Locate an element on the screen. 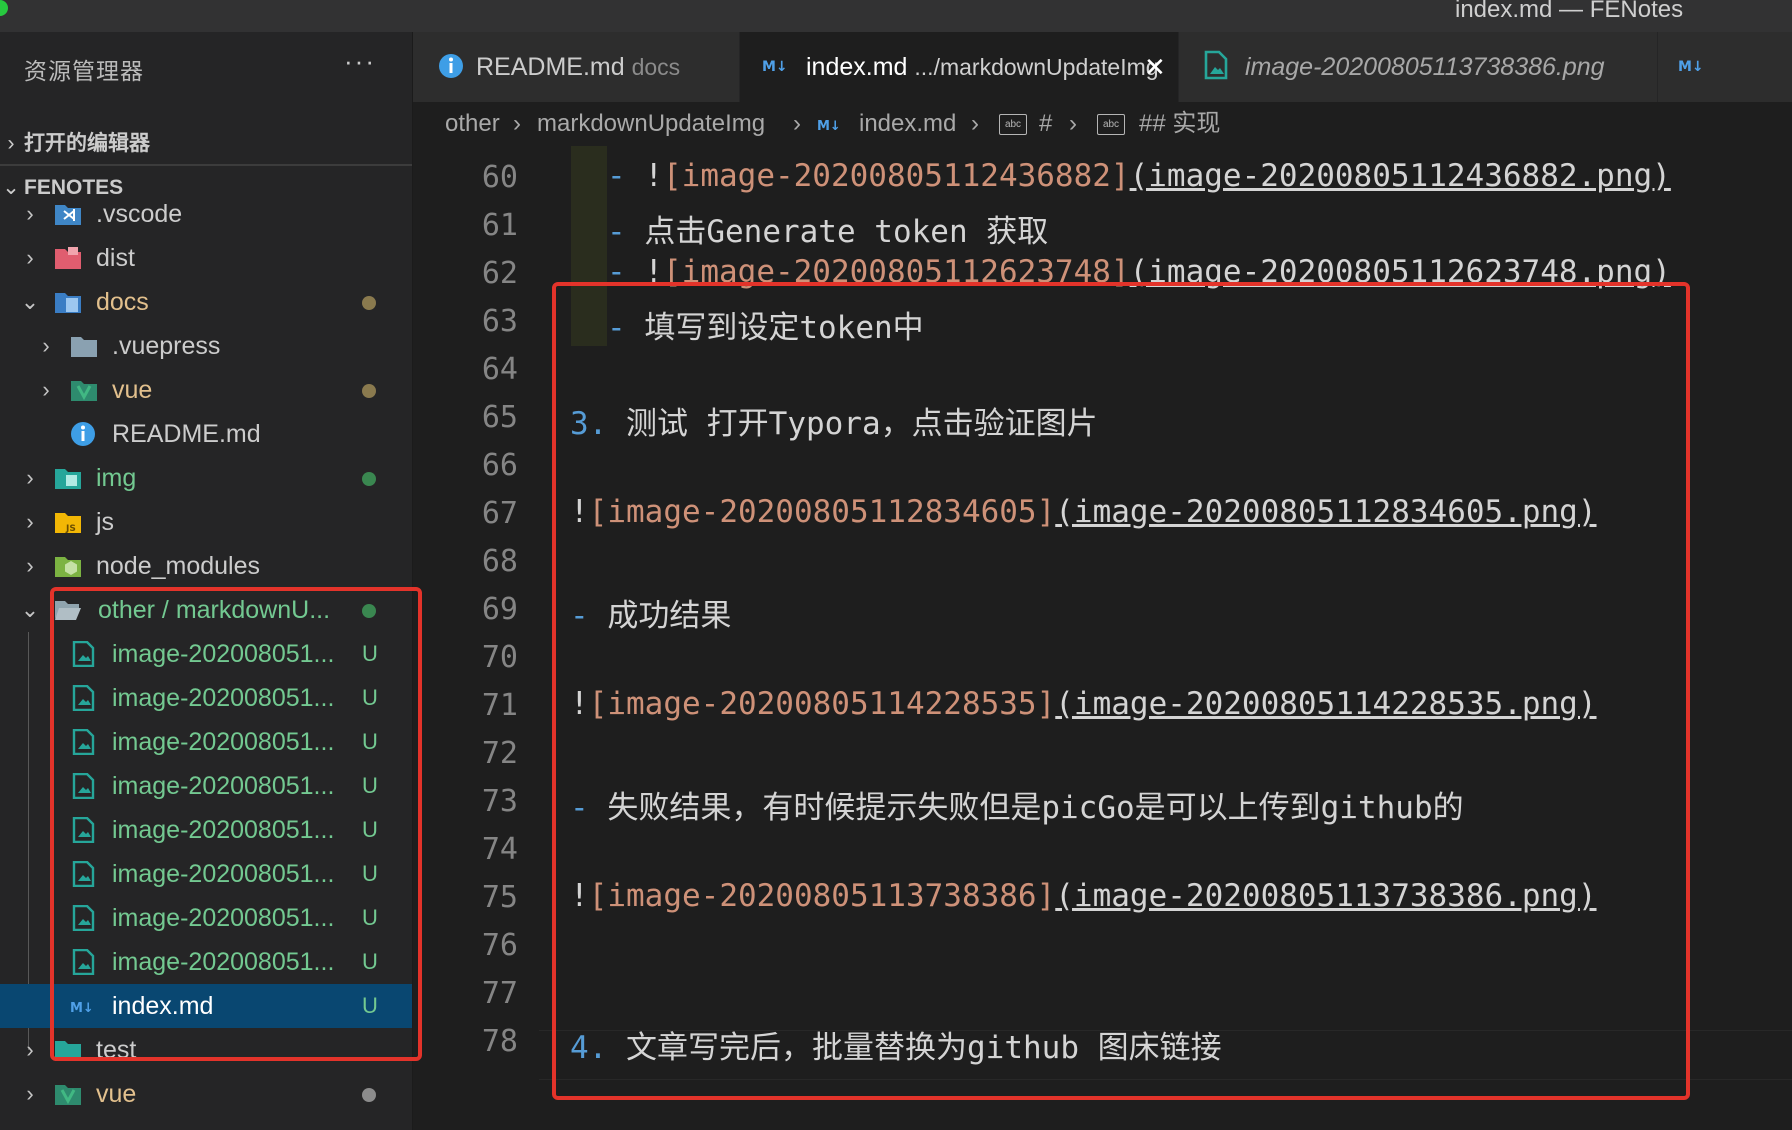  line-number: 66 is located at coordinates (499, 465).